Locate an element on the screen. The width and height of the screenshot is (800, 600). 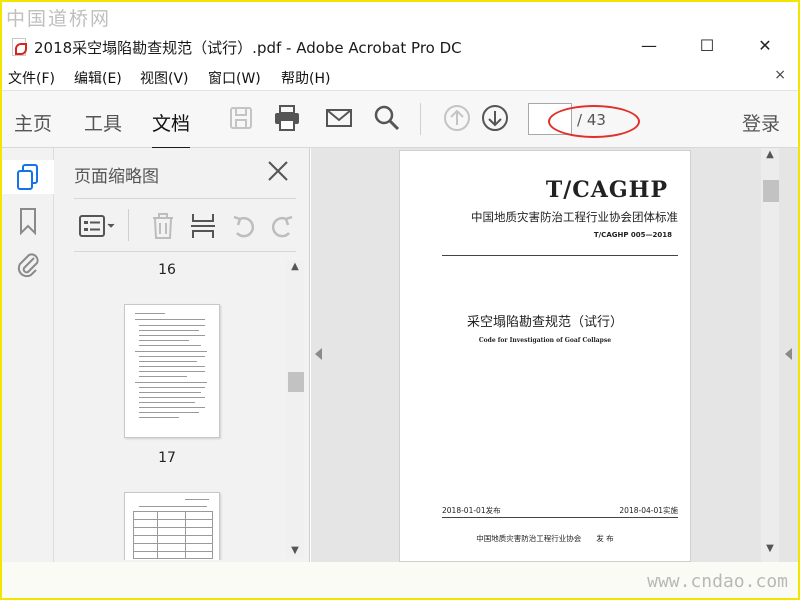
rotate-counterclockwise-icon is located at coordinates (245, 226).